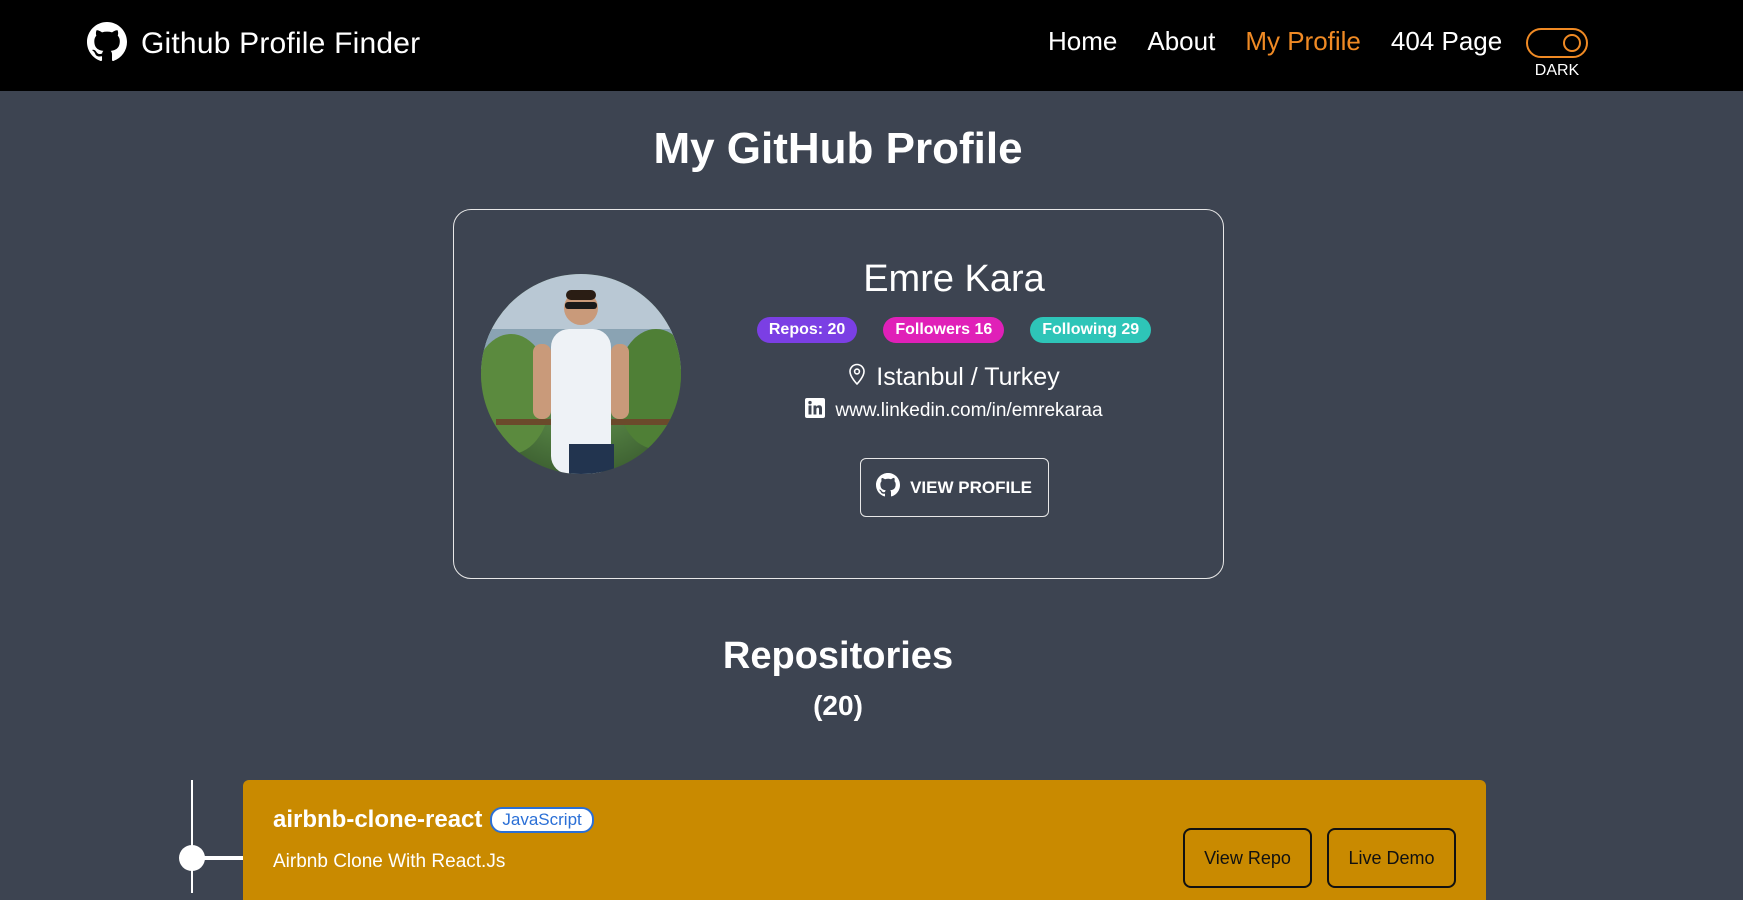  Describe the element at coordinates (1082, 41) in the screenshot. I see `nav-link-home: Home` at that location.